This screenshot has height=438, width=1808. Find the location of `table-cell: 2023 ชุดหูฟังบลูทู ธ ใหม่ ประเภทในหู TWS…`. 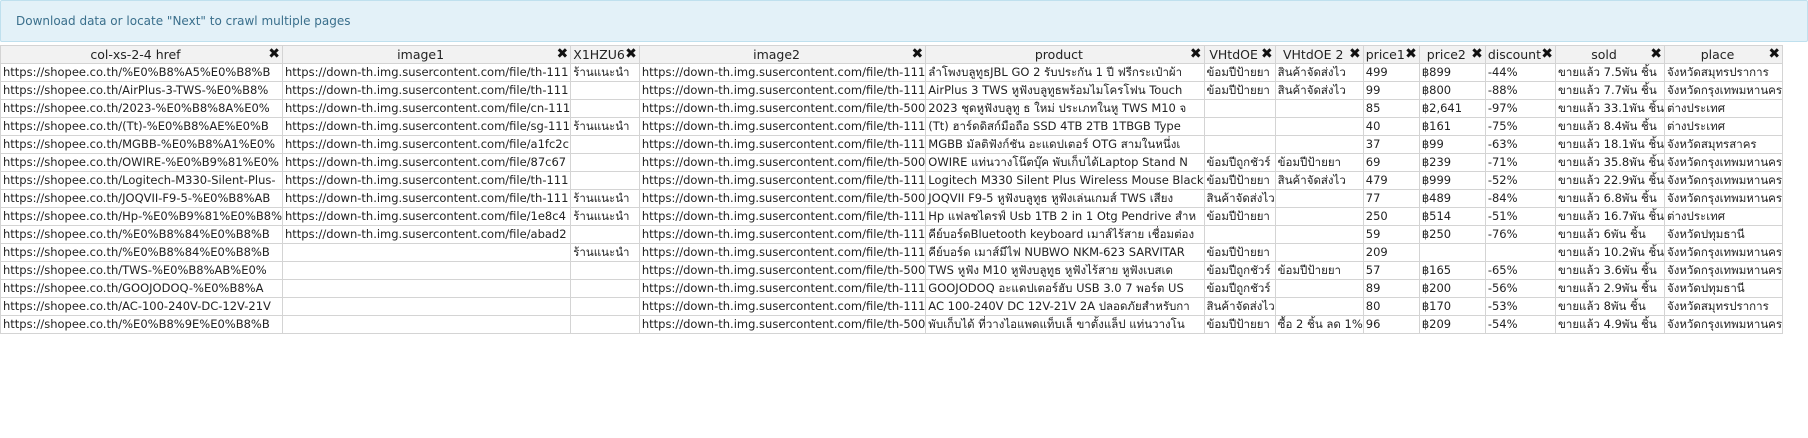

table-cell: 2023 ชุดหูฟังบลูทู ธ ใหม่ ประเภทในหู TWS… is located at coordinates (1065, 108).